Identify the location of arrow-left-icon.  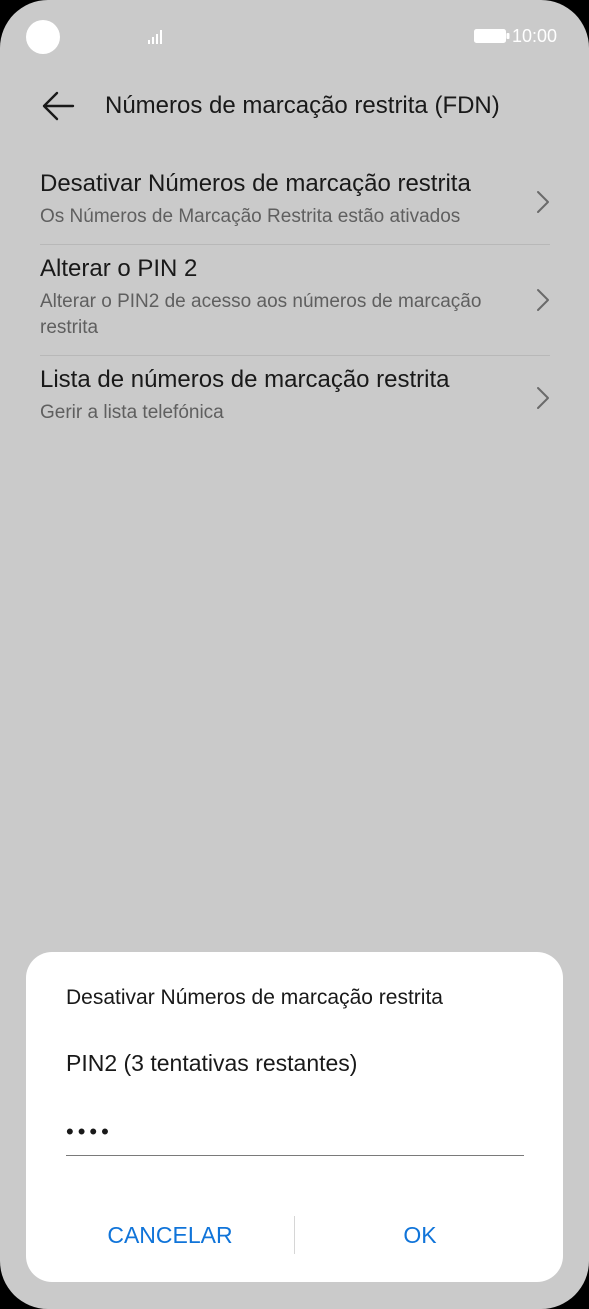
(58, 106).